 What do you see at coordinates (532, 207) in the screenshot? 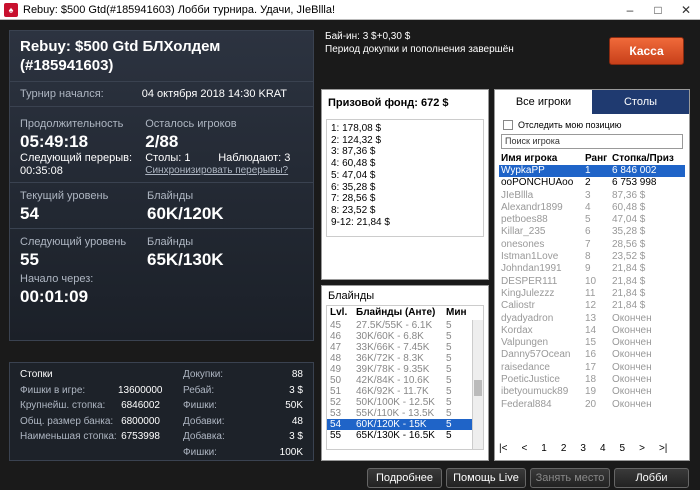
I see `player-name: Alexandr1899` at bounding box center [532, 207].